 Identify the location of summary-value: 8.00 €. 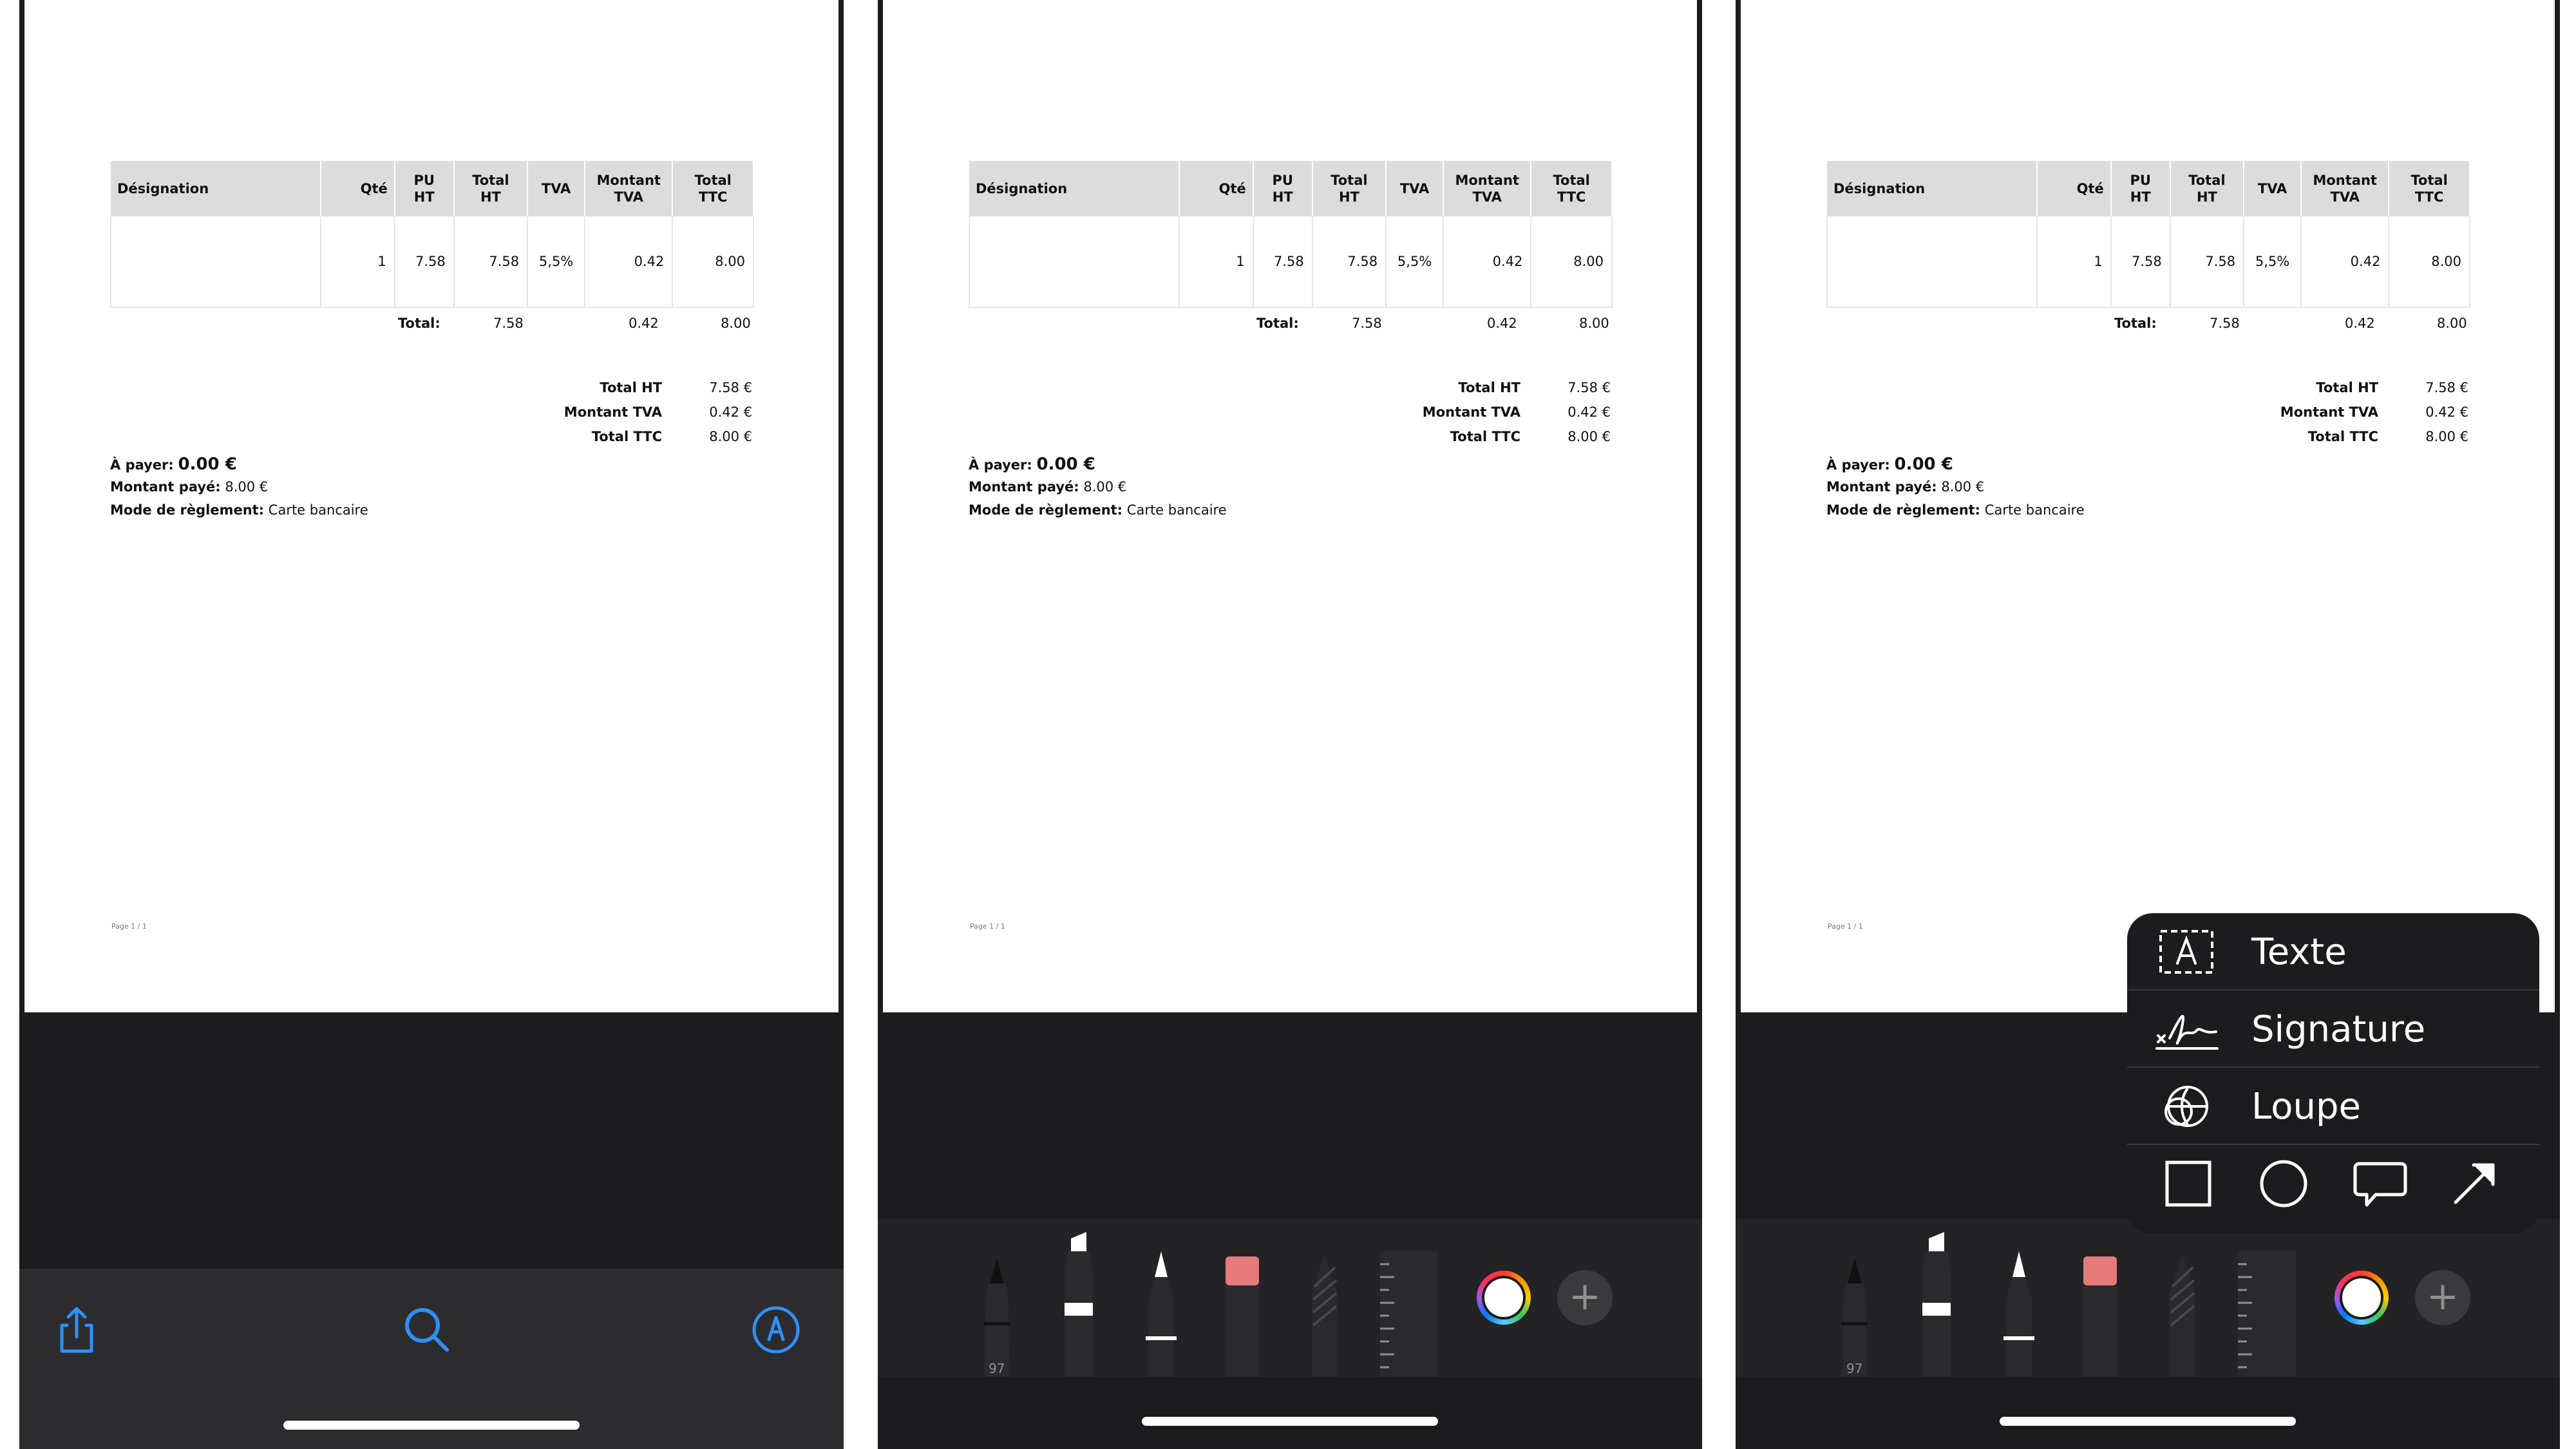
(1589, 436).